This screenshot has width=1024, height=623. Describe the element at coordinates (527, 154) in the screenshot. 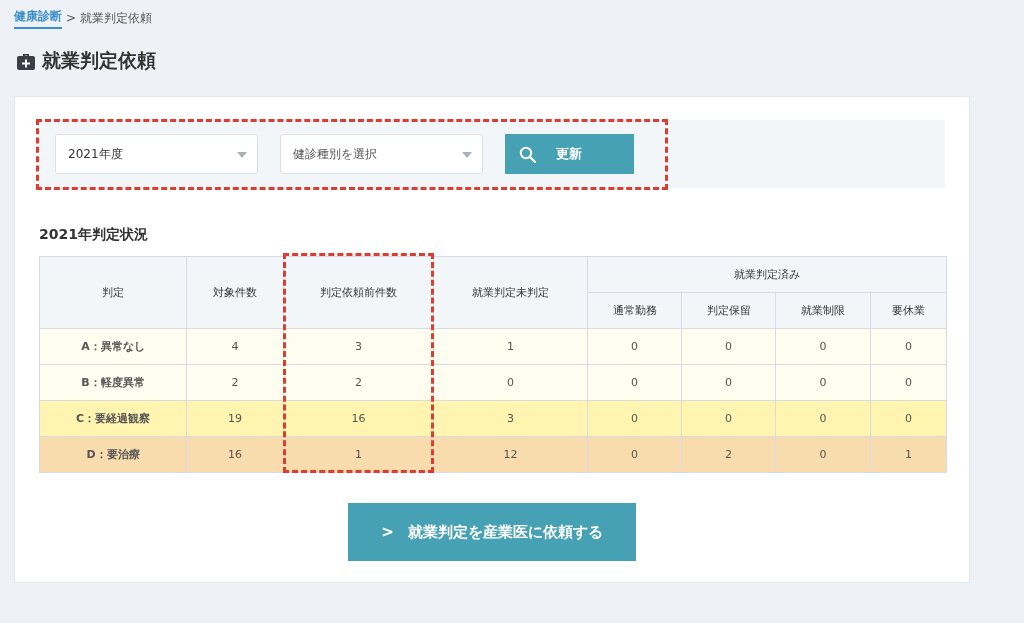

I see `search-icon` at that location.